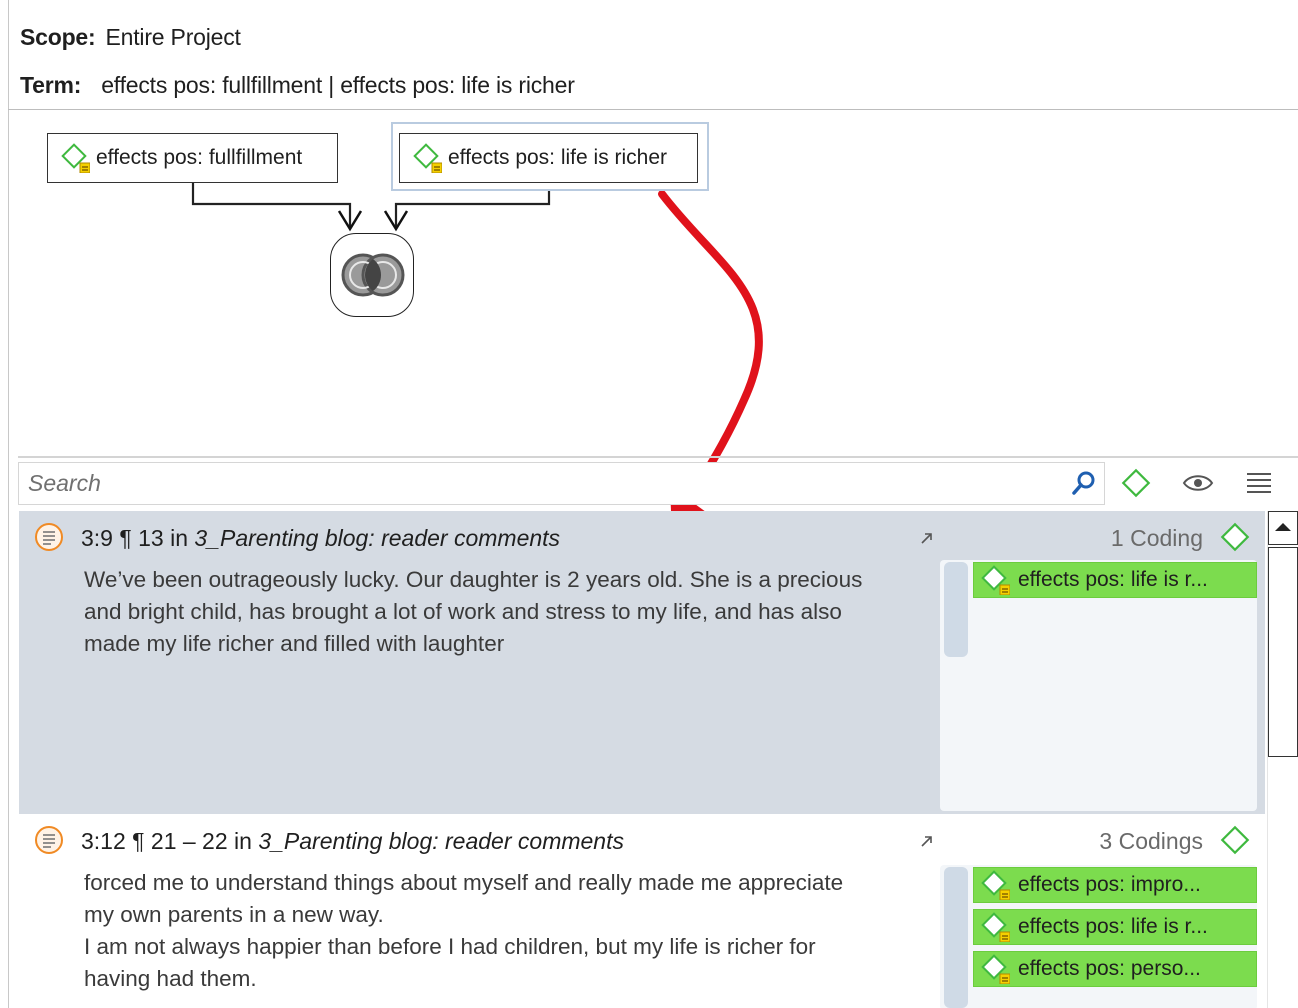 This screenshot has height=1008, width=1298. Describe the element at coordinates (1198, 483) in the screenshot. I see `eye-icon` at that location.